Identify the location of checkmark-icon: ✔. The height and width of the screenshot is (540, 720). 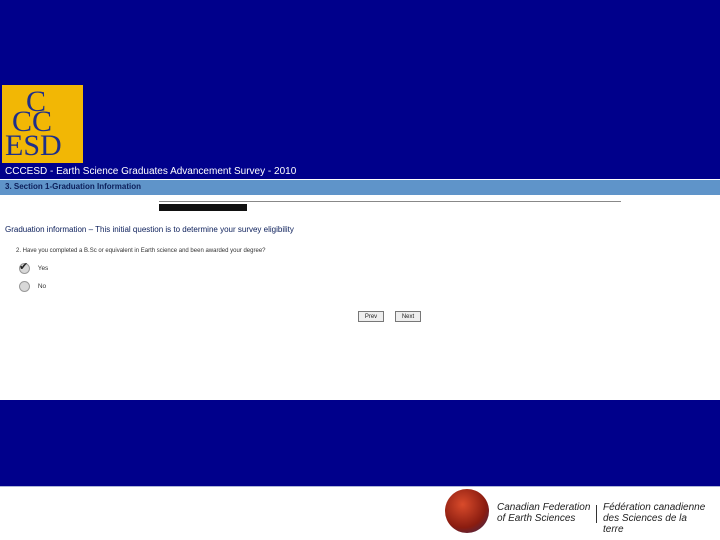
(24, 267).